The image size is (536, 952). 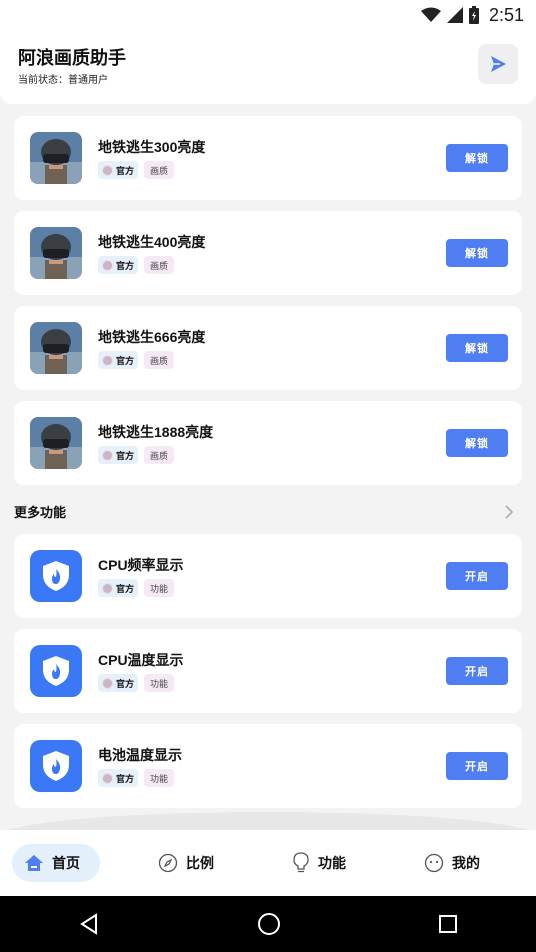 I want to click on compass-icon, so click(x=168, y=863).